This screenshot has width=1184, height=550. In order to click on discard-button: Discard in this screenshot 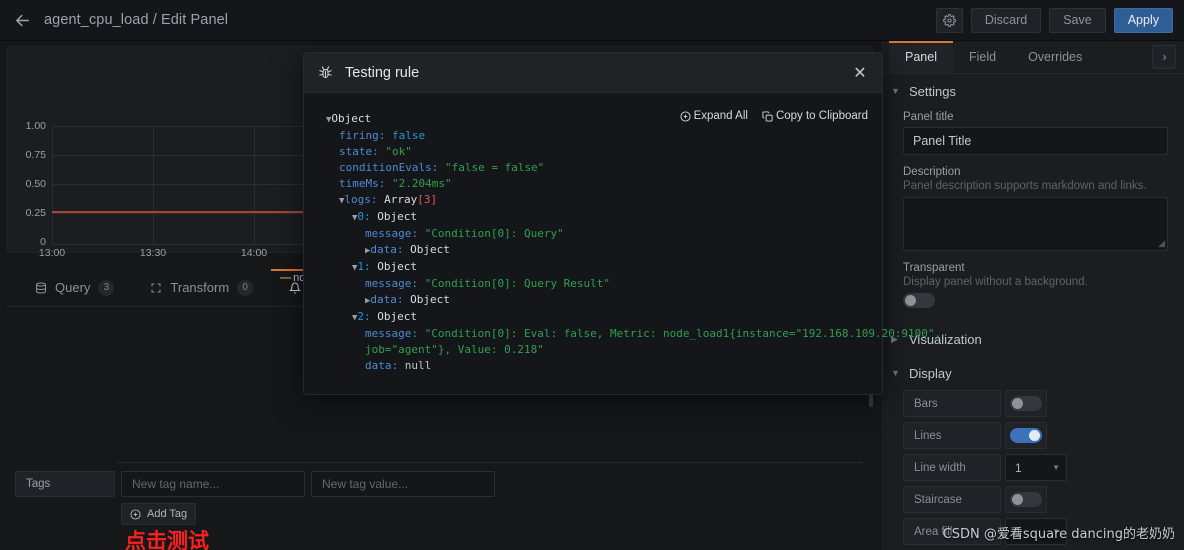, I will do `click(1006, 20)`.